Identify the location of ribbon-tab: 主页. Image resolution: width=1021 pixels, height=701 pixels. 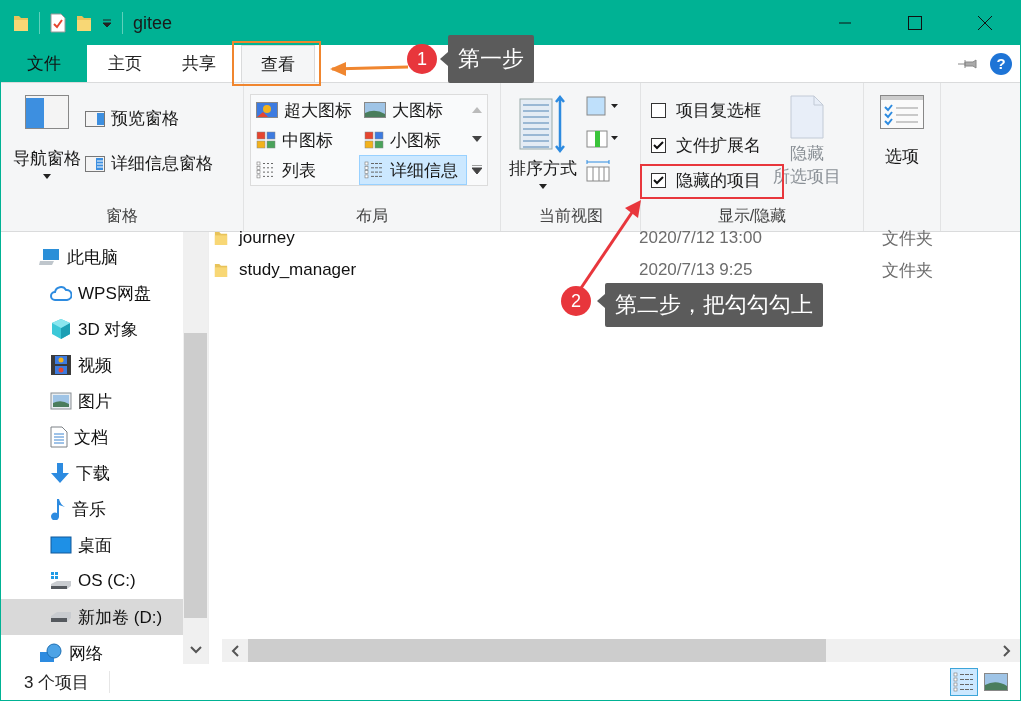
(125, 63).